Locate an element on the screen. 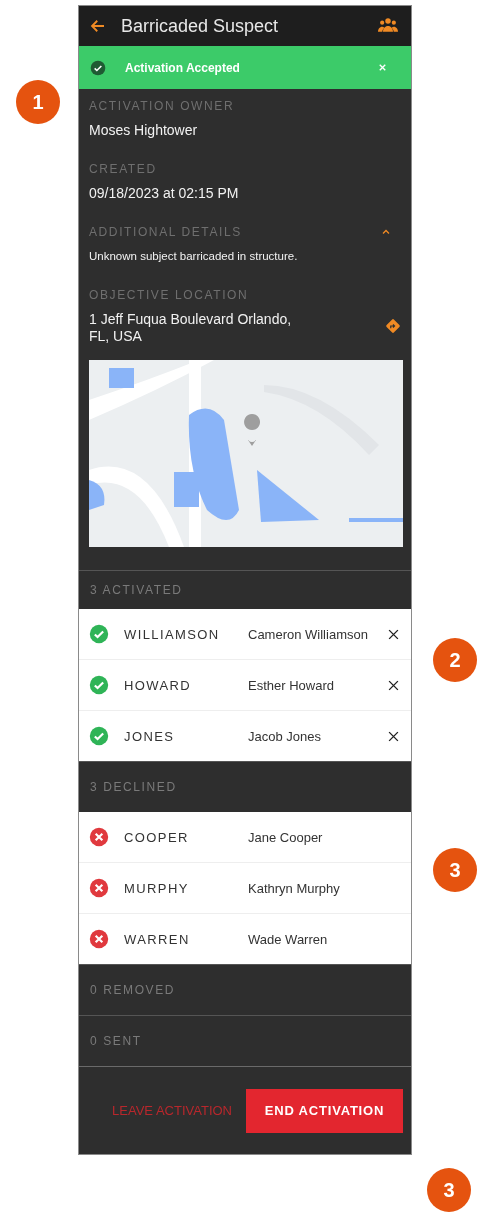 This screenshot has width=479, height=1215. member-surname: JONES is located at coordinates (150, 736).